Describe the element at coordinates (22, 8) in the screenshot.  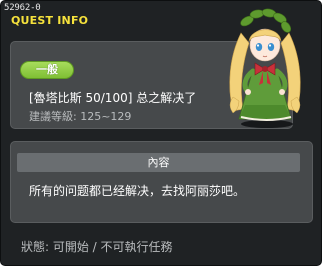
I see `quest-id: 52962-0` at that location.